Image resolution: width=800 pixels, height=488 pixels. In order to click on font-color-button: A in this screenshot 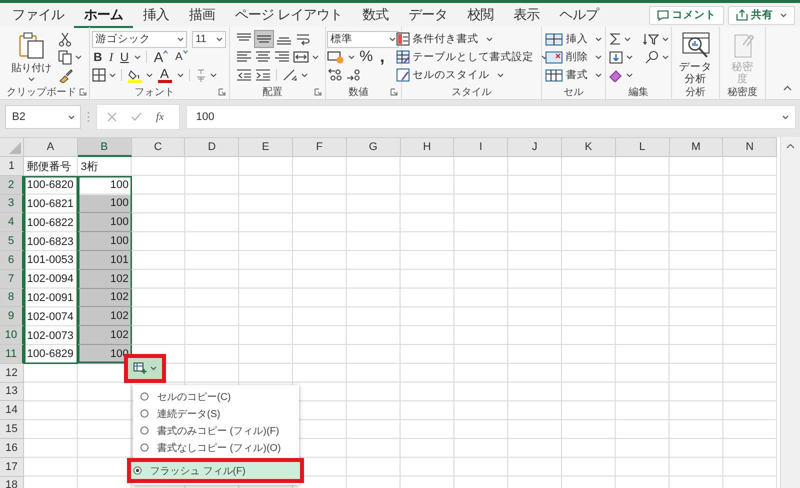, I will do `click(165, 75)`.